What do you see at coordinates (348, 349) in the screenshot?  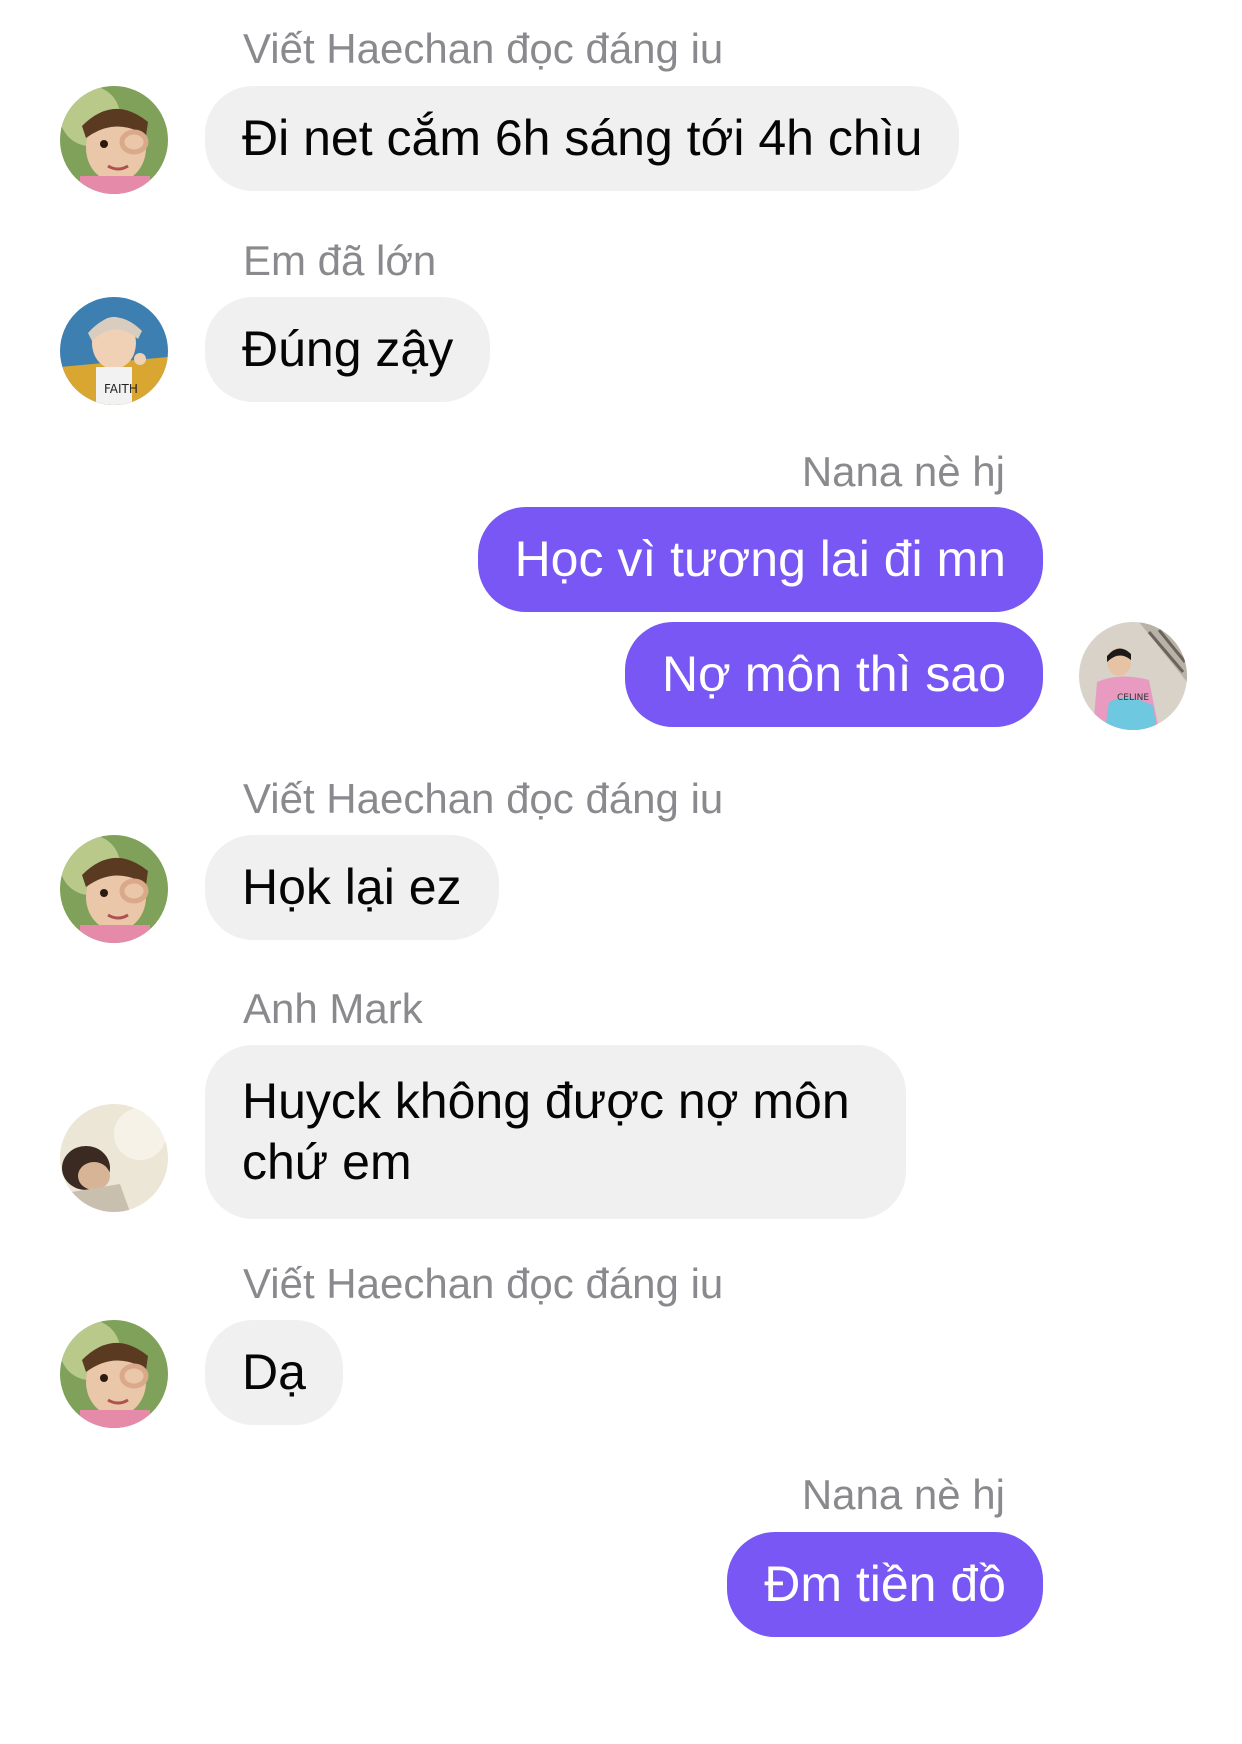 I see `message-bubble: Đúng zậy` at bounding box center [348, 349].